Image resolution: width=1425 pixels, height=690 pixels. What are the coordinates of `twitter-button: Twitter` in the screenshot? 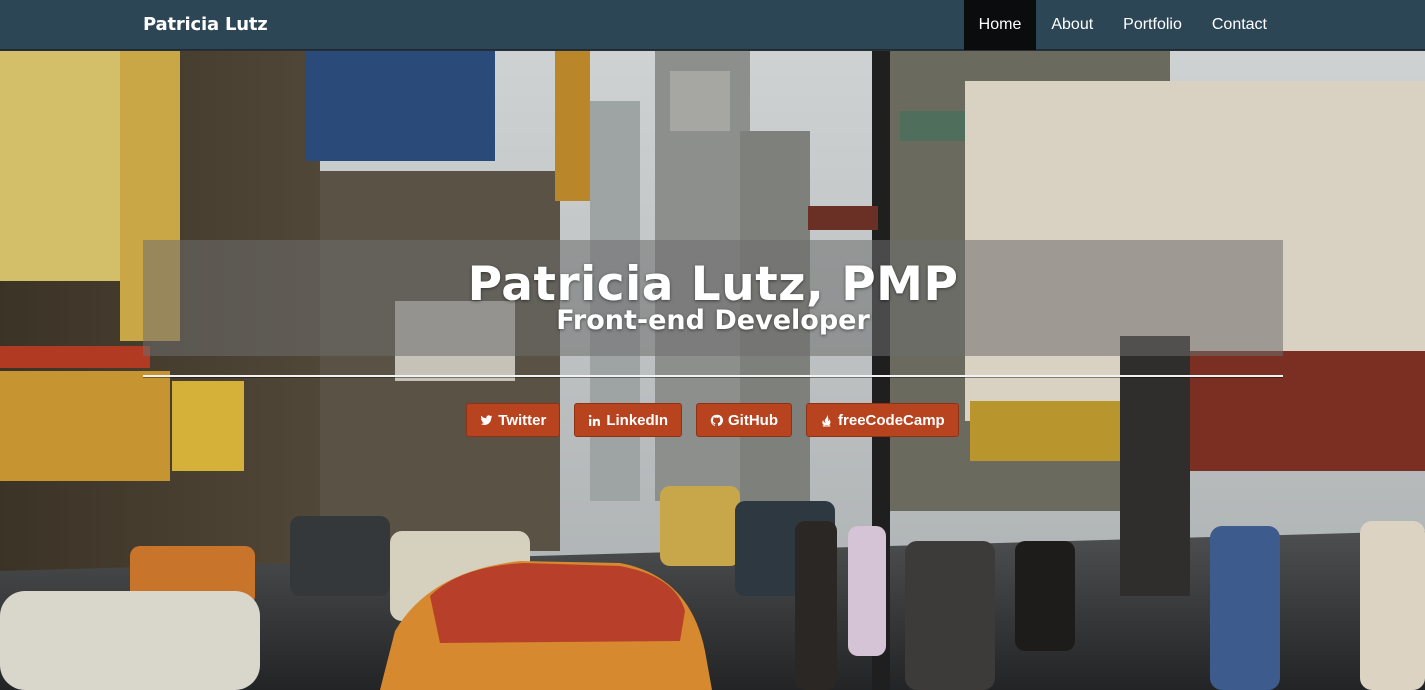 It's located at (513, 420).